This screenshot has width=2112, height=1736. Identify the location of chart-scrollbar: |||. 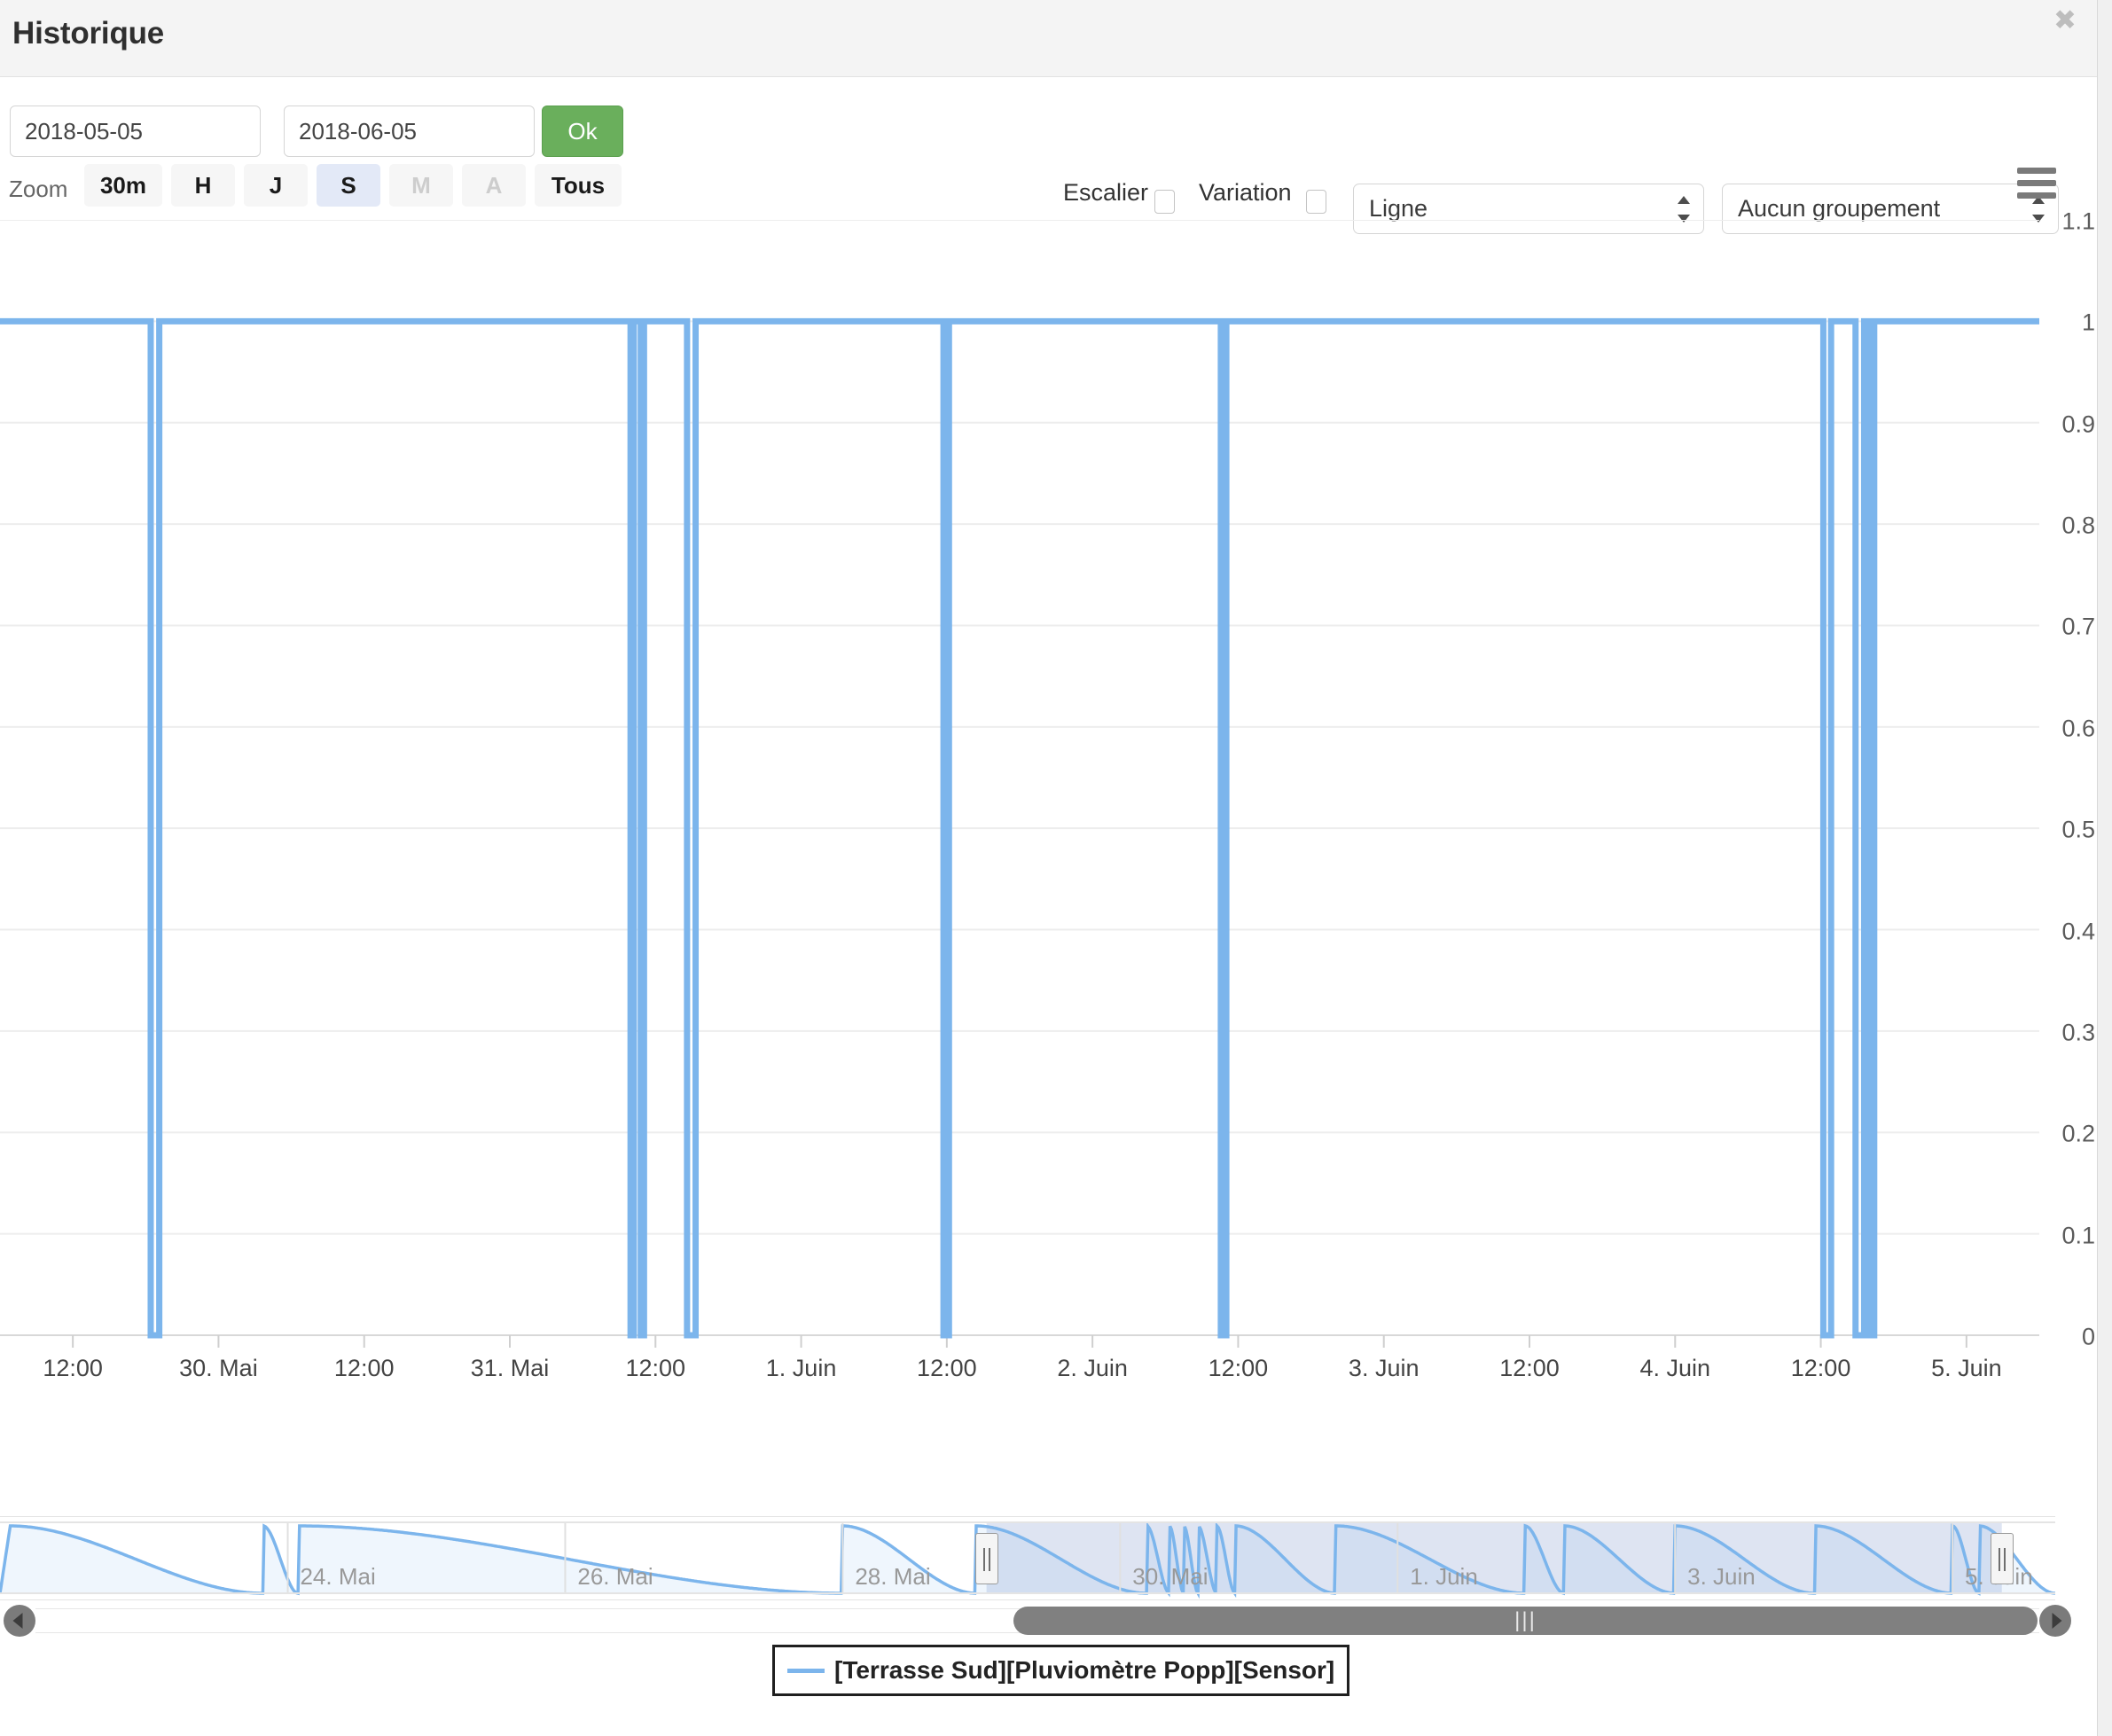
(1037, 1620).